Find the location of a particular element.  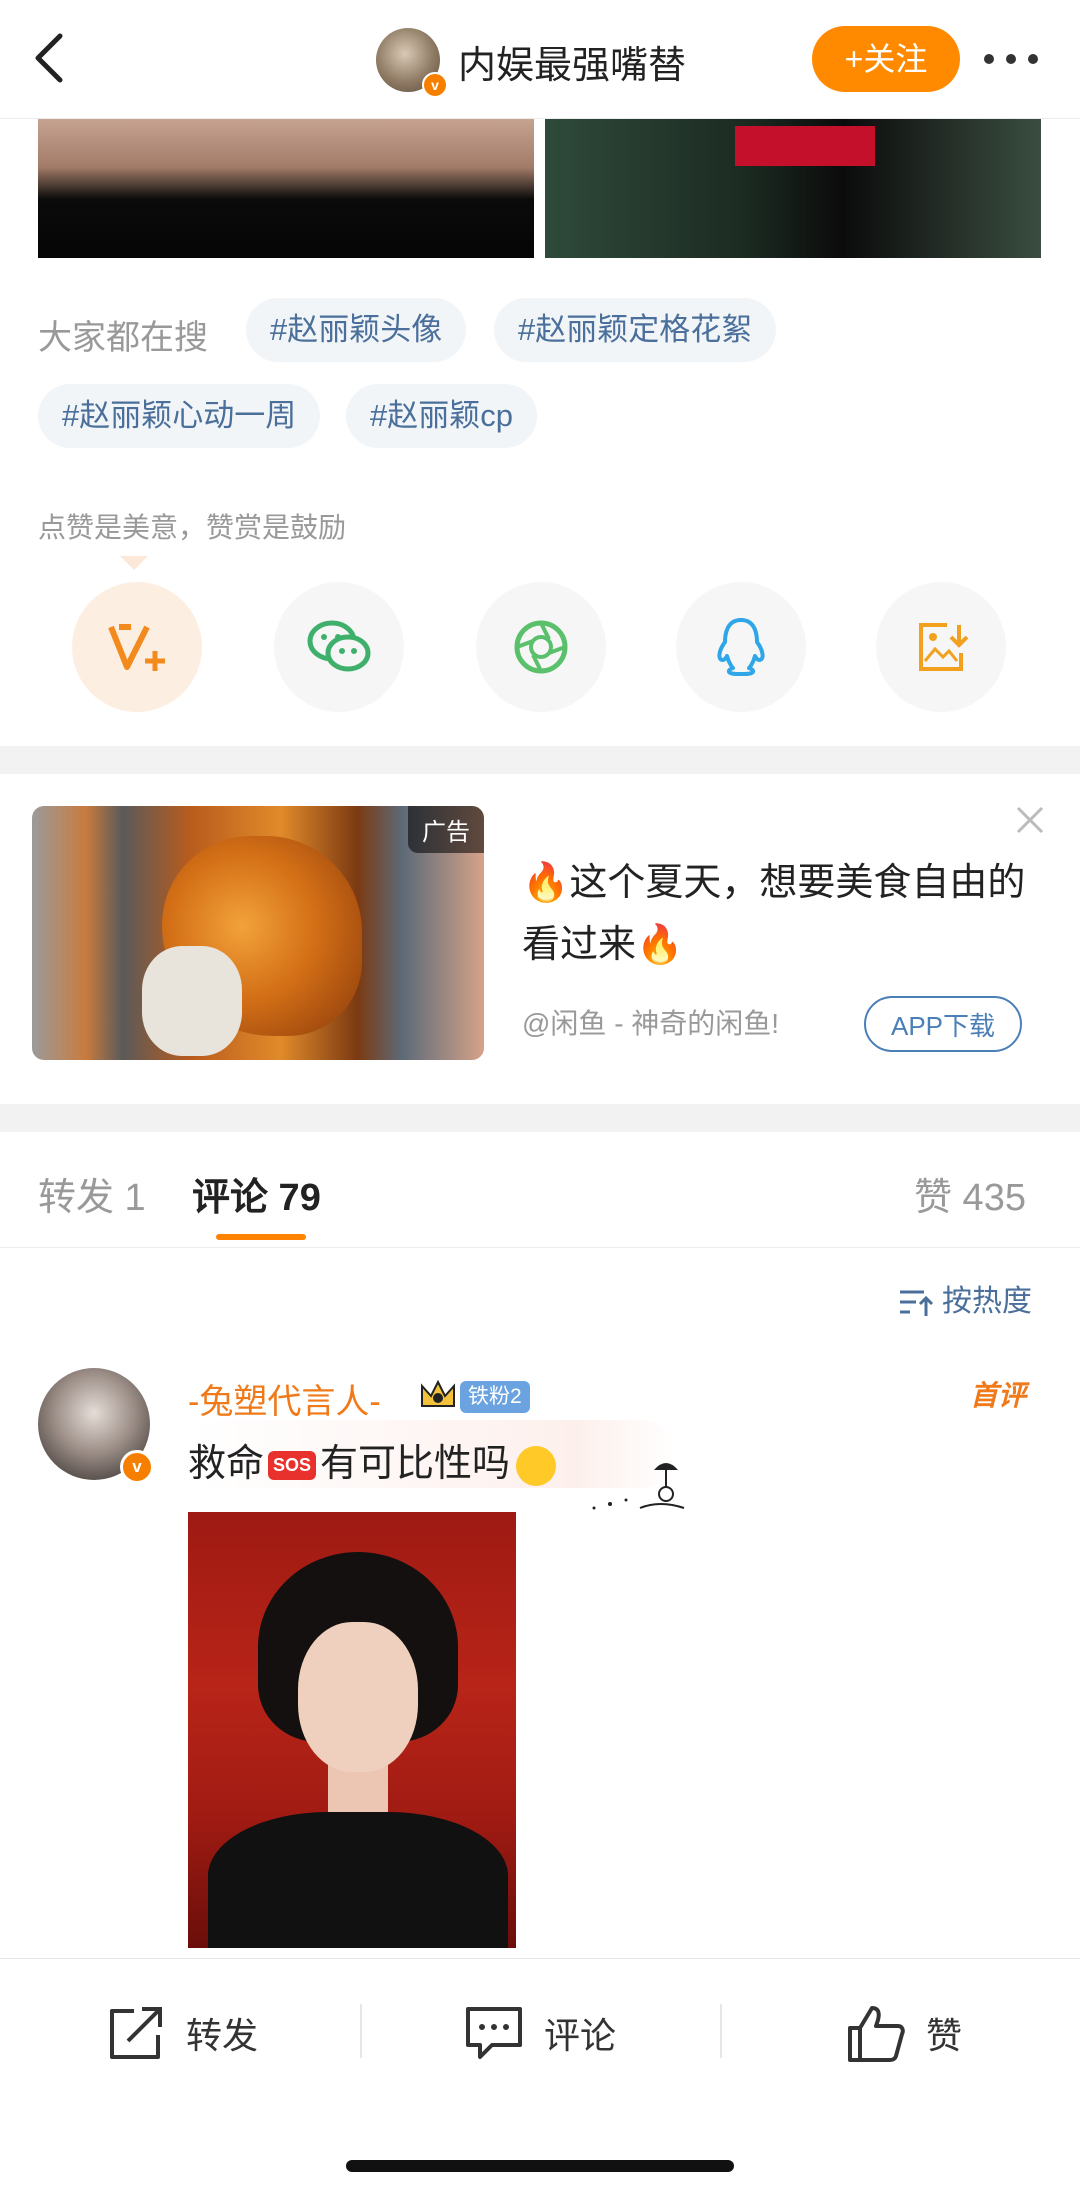

comment-text: 救命 SOS 有可比性吗 is located at coordinates (372, 1459).